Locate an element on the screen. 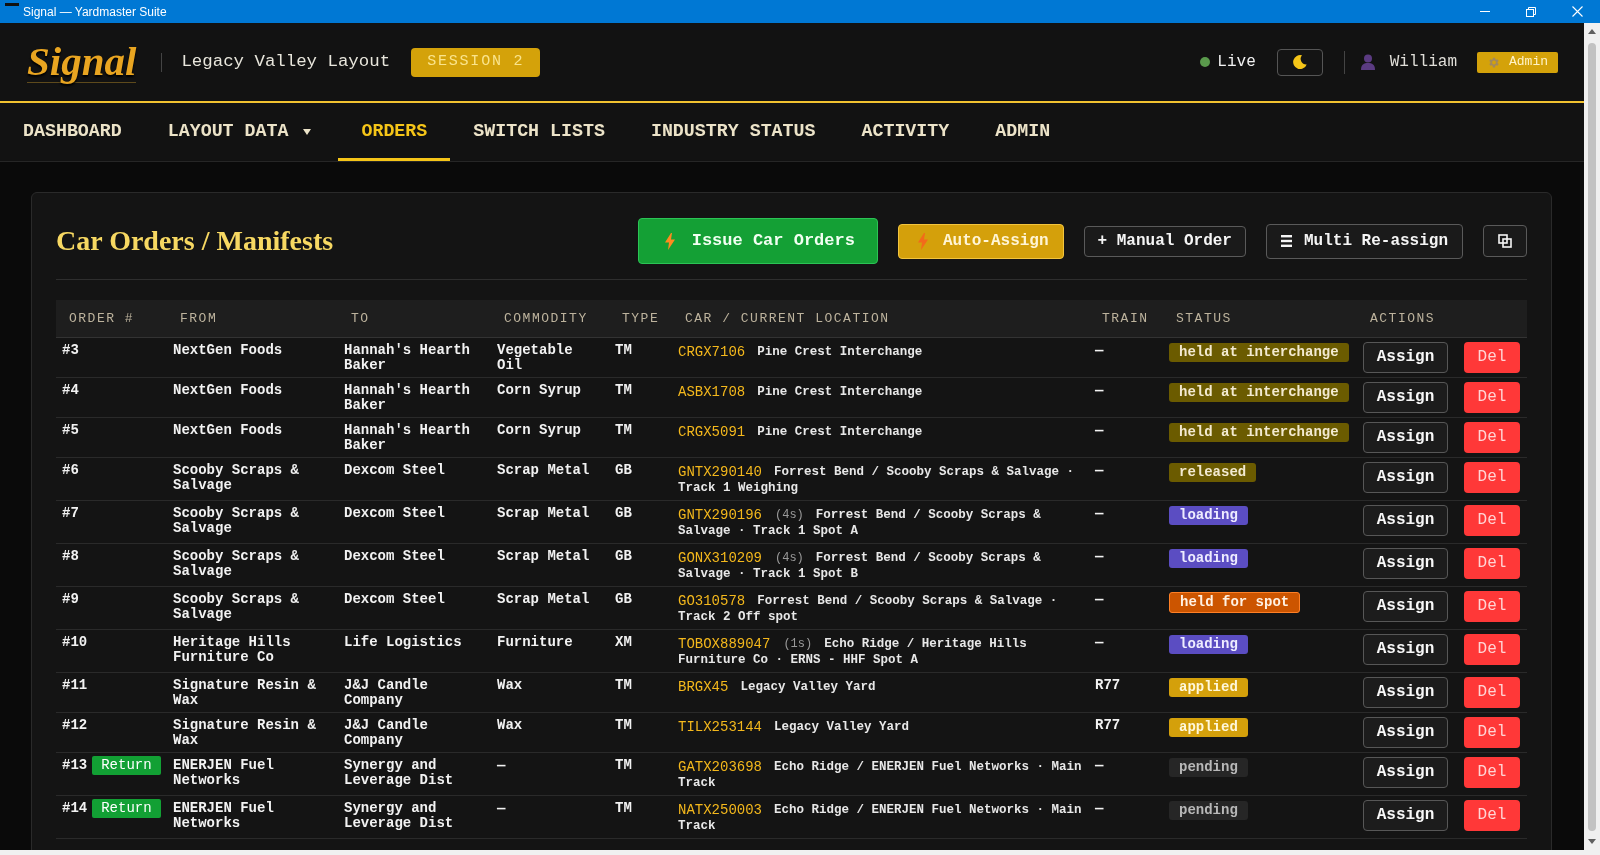 The image size is (1600, 855). nav-tab: INDUSTRY STATUS is located at coordinates (733, 132).